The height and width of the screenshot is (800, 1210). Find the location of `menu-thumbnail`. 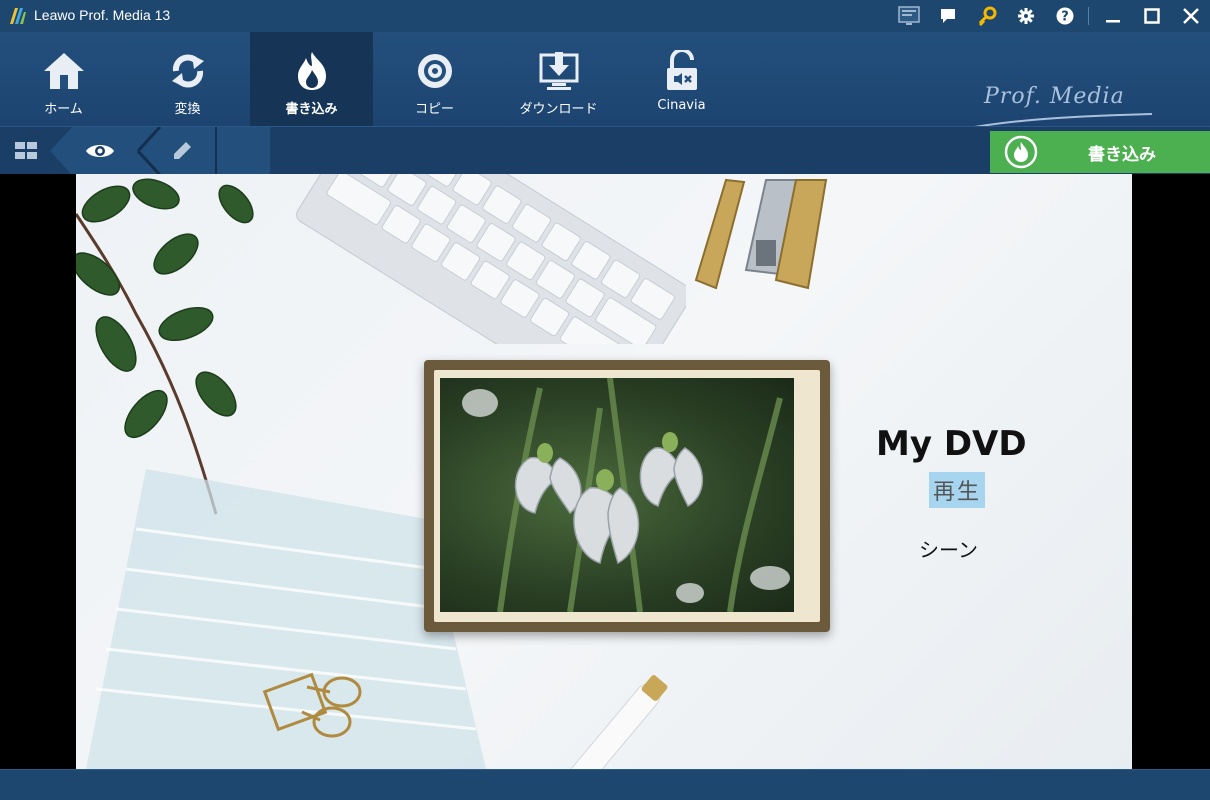

menu-thumbnail is located at coordinates (617, 495).